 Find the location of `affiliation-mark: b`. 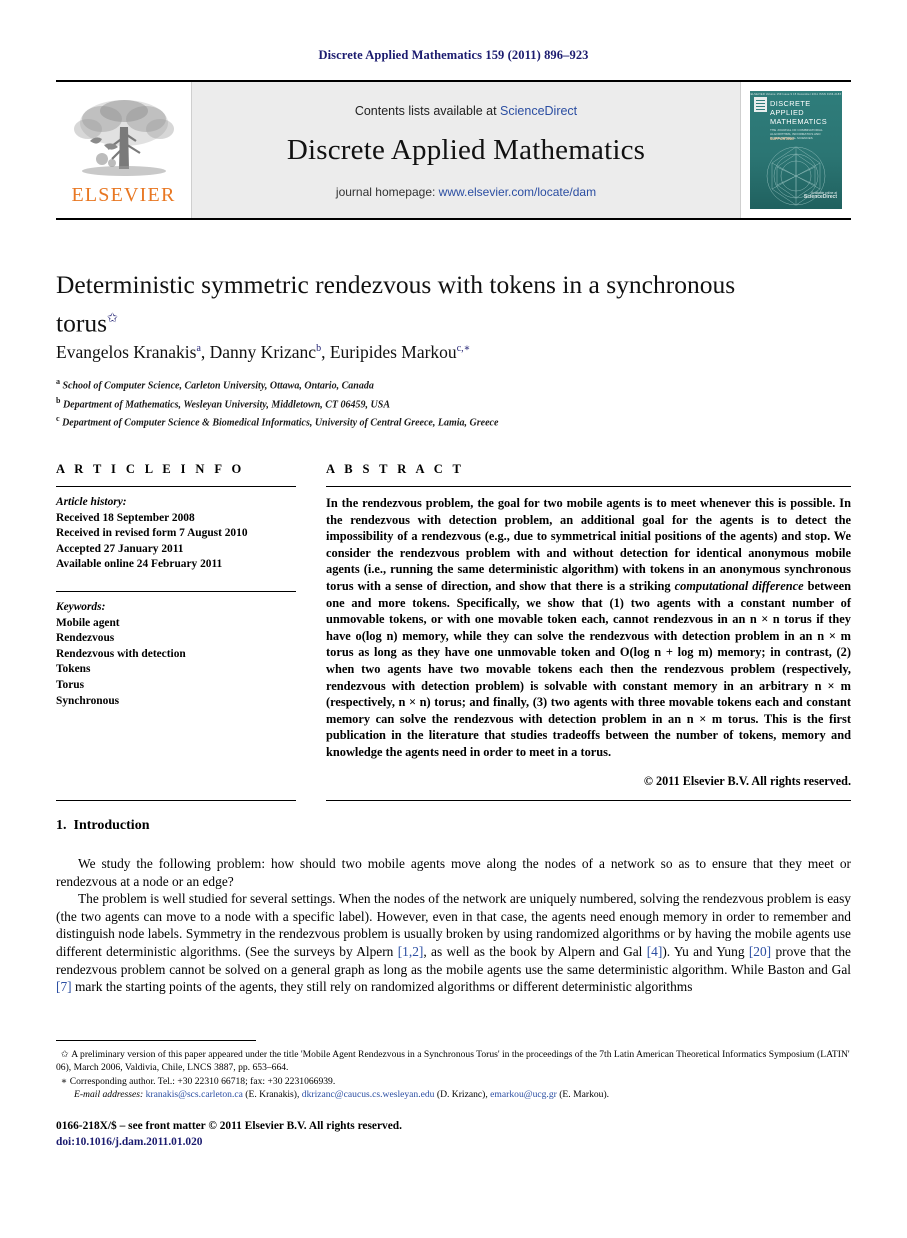

affiliation-mark: b is located at coordinates (58, 400).